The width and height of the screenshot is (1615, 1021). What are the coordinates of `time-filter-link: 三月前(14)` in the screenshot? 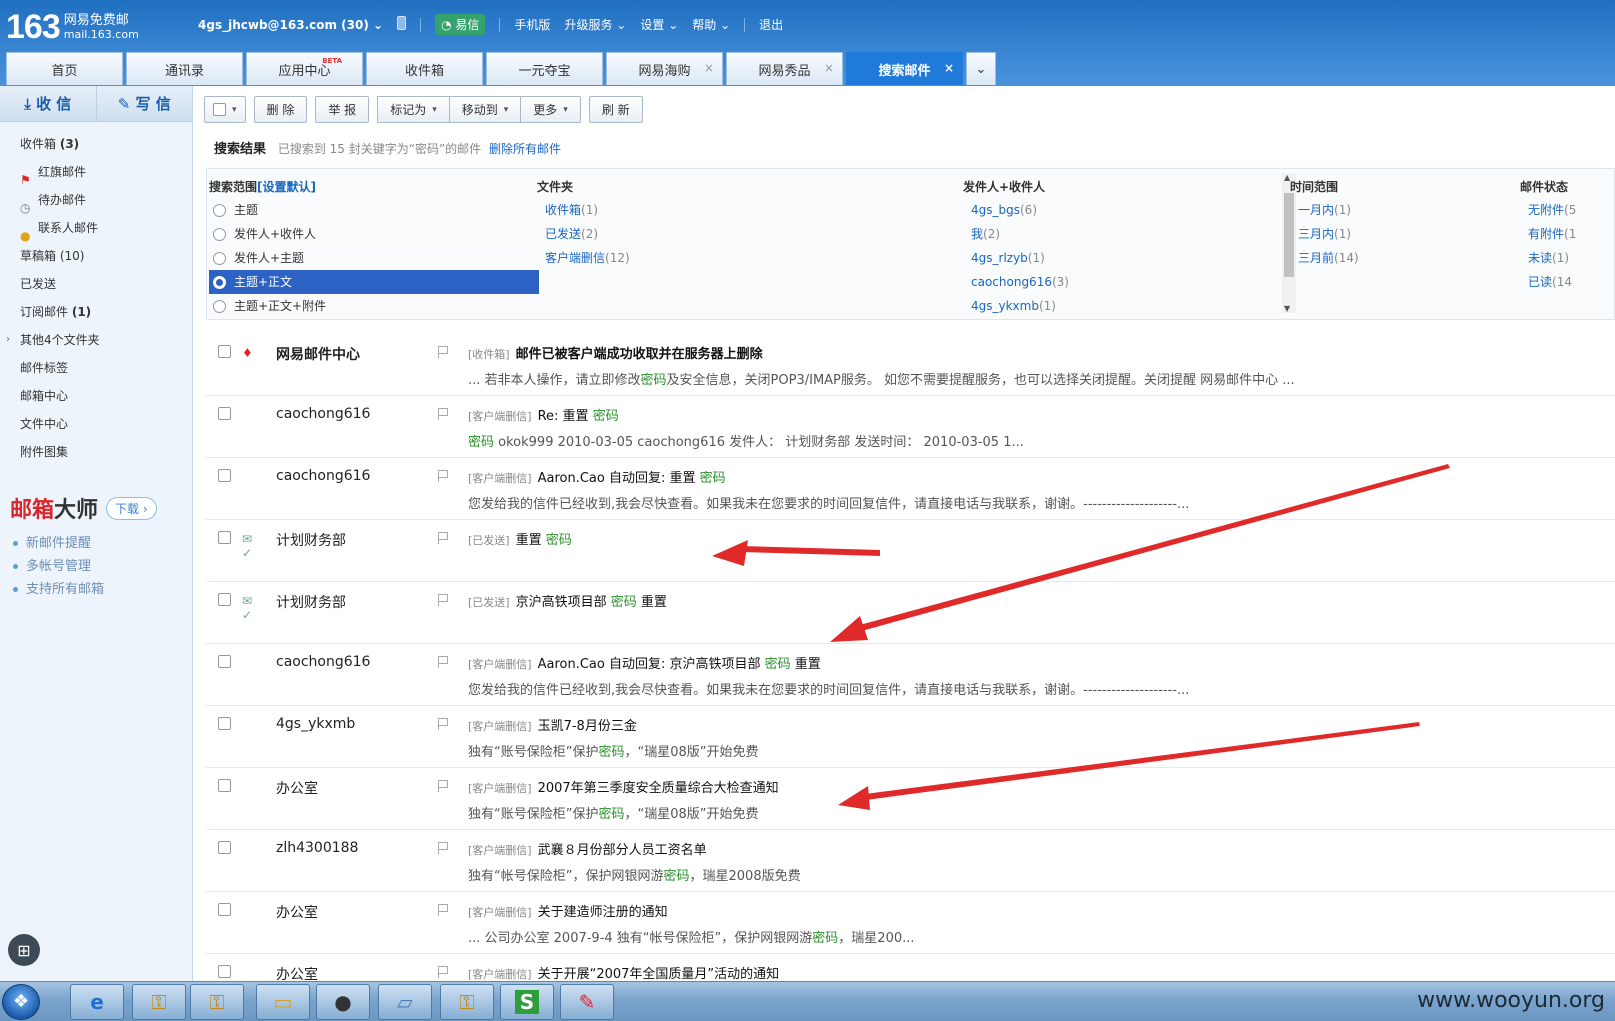 It's located at (1400, 258).